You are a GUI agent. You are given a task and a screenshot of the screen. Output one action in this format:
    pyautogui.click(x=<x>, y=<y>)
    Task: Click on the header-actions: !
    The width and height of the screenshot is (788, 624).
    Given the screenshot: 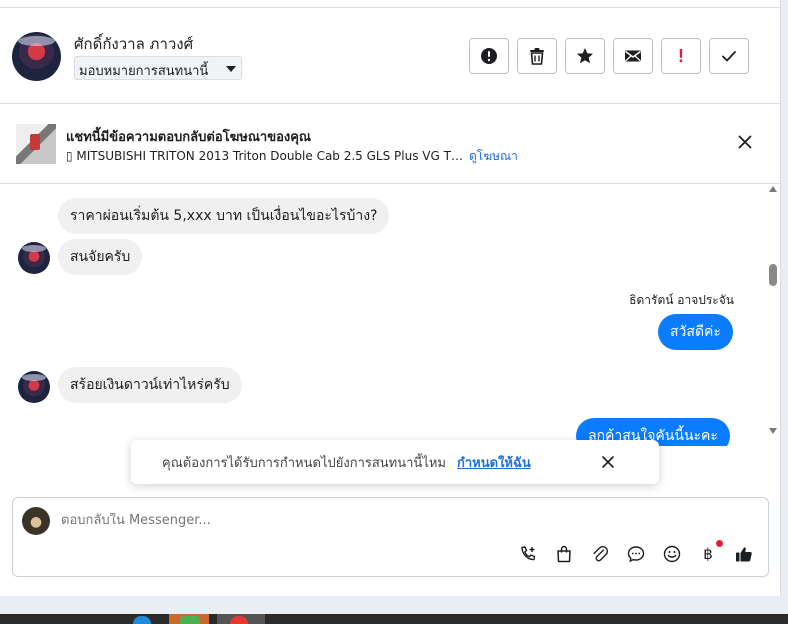 What is the action you would take?
    pyautogui.click(x=609, y=56)
    